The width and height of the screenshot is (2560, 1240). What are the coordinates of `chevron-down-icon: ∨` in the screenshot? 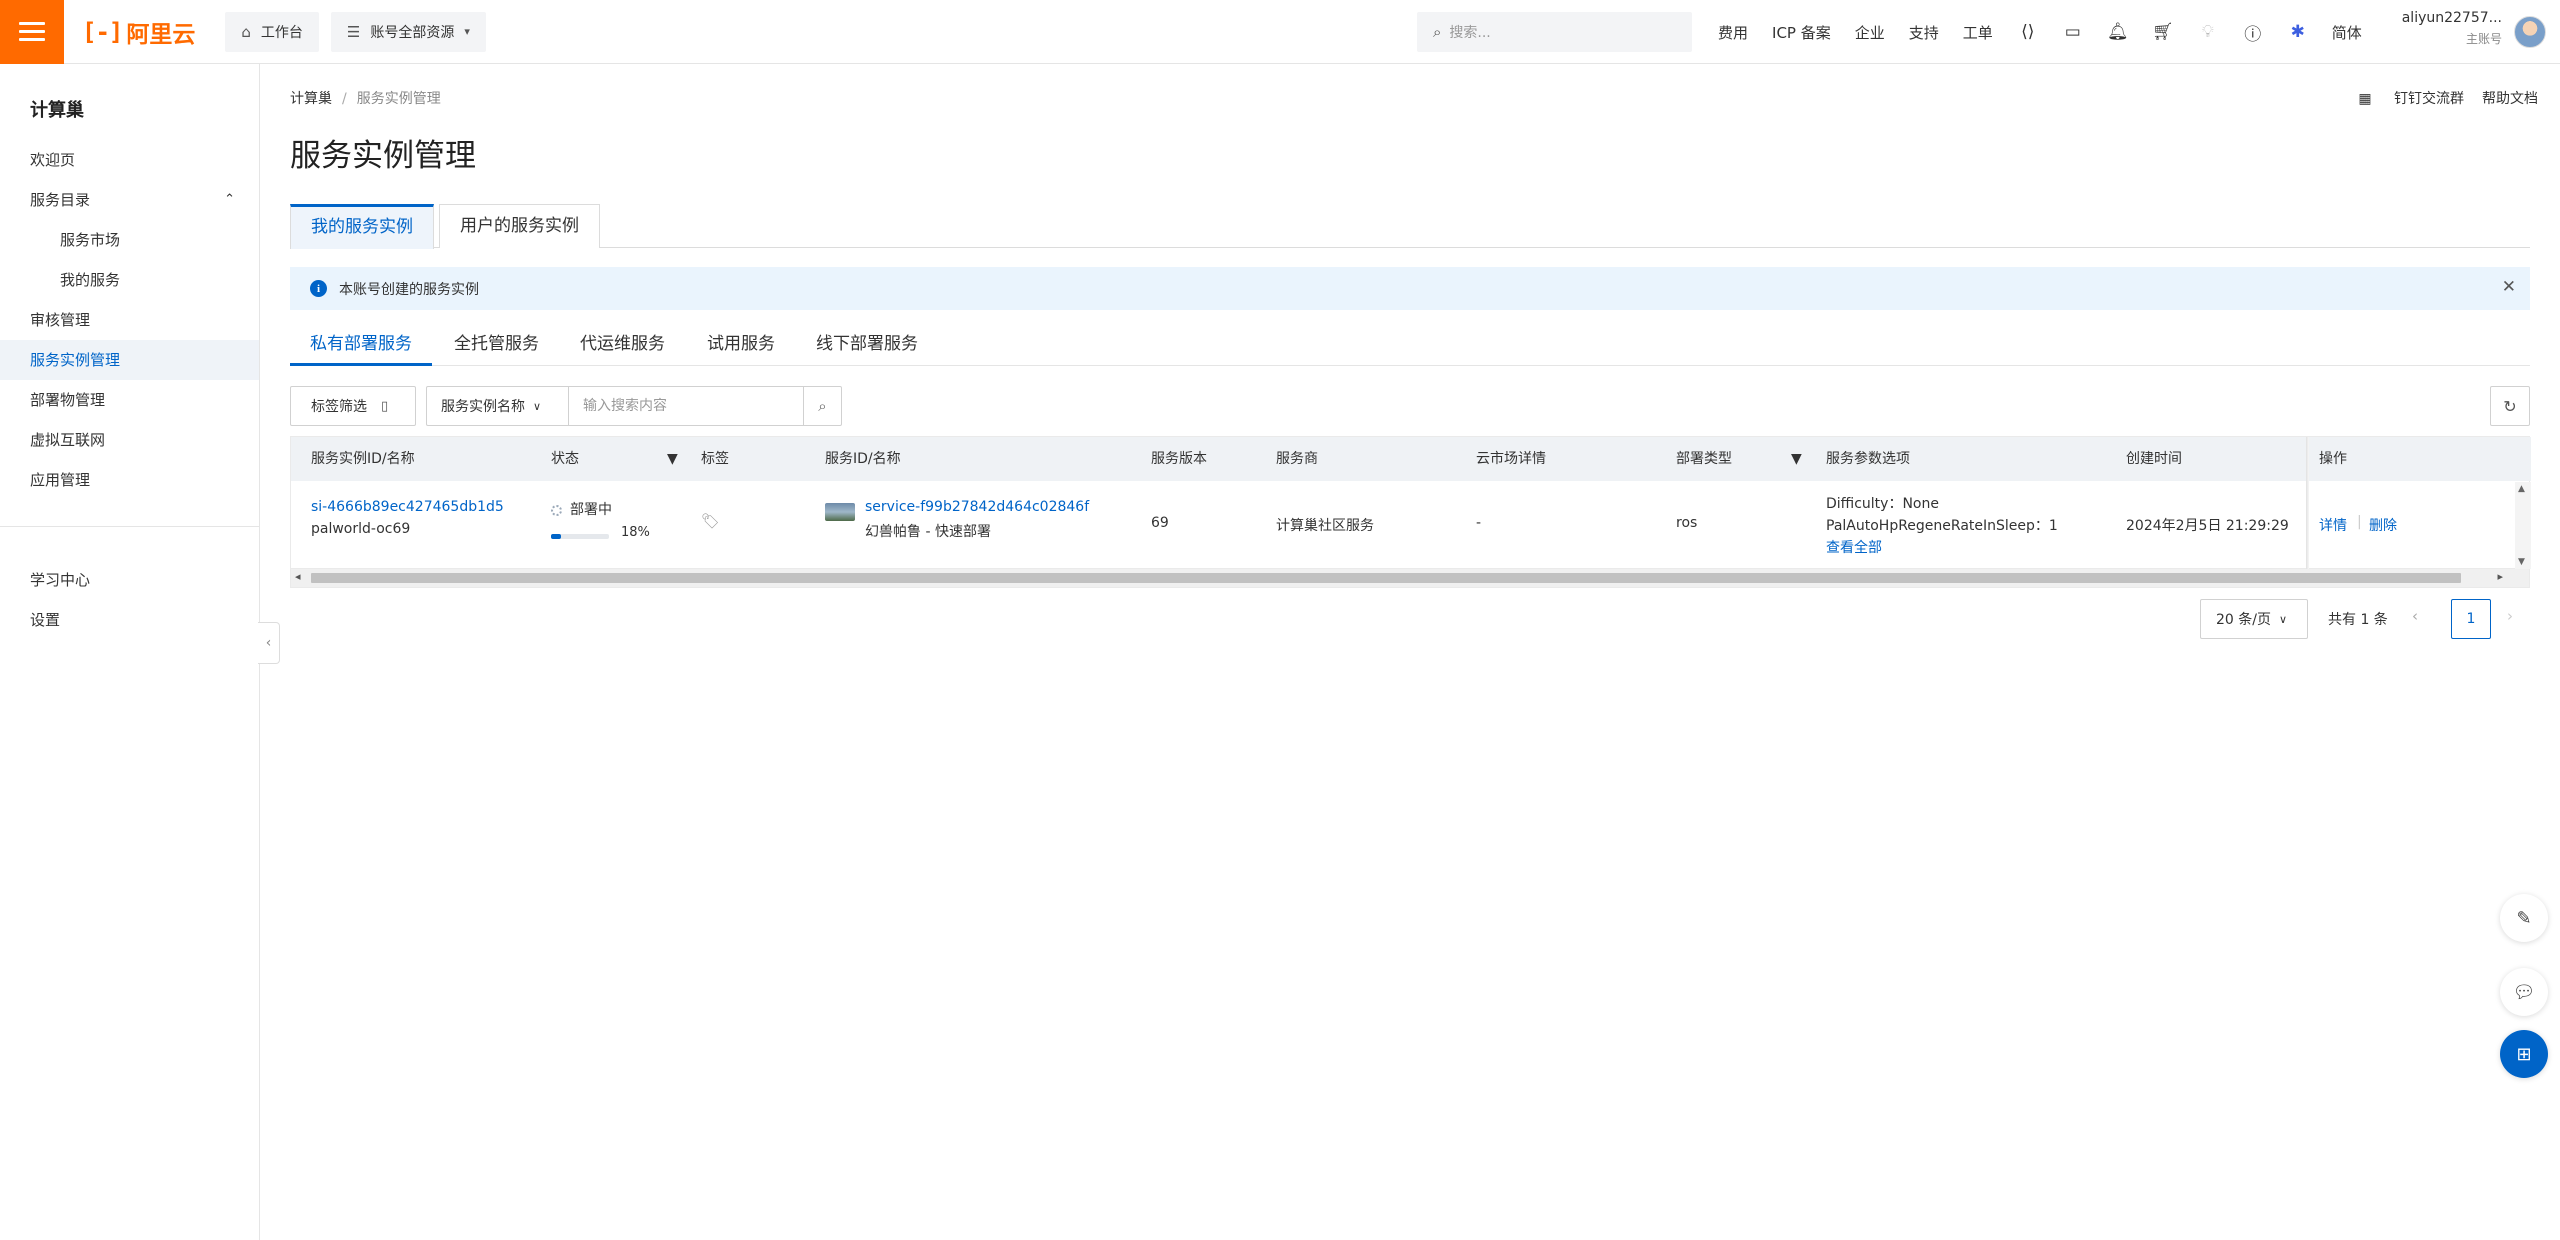 It's located at (537, 406).